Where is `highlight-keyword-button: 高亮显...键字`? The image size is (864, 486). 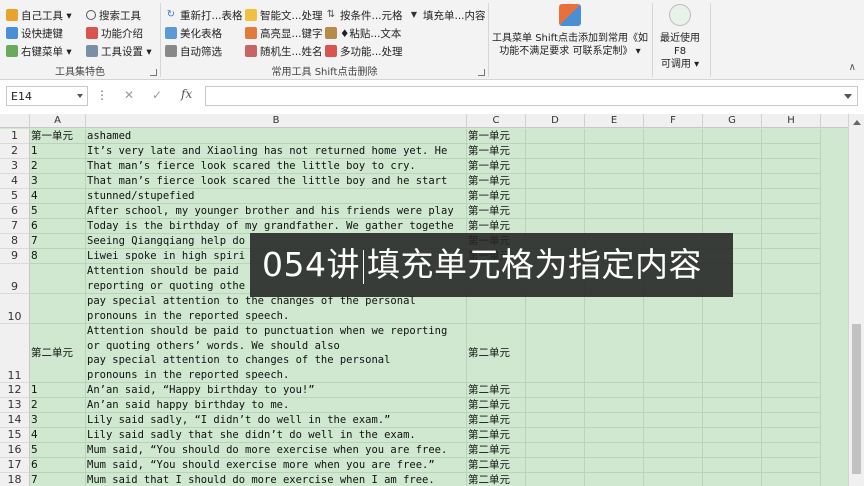 highlight-keyword-button: 高亮显...键字 is located at coordinates (284, 33).